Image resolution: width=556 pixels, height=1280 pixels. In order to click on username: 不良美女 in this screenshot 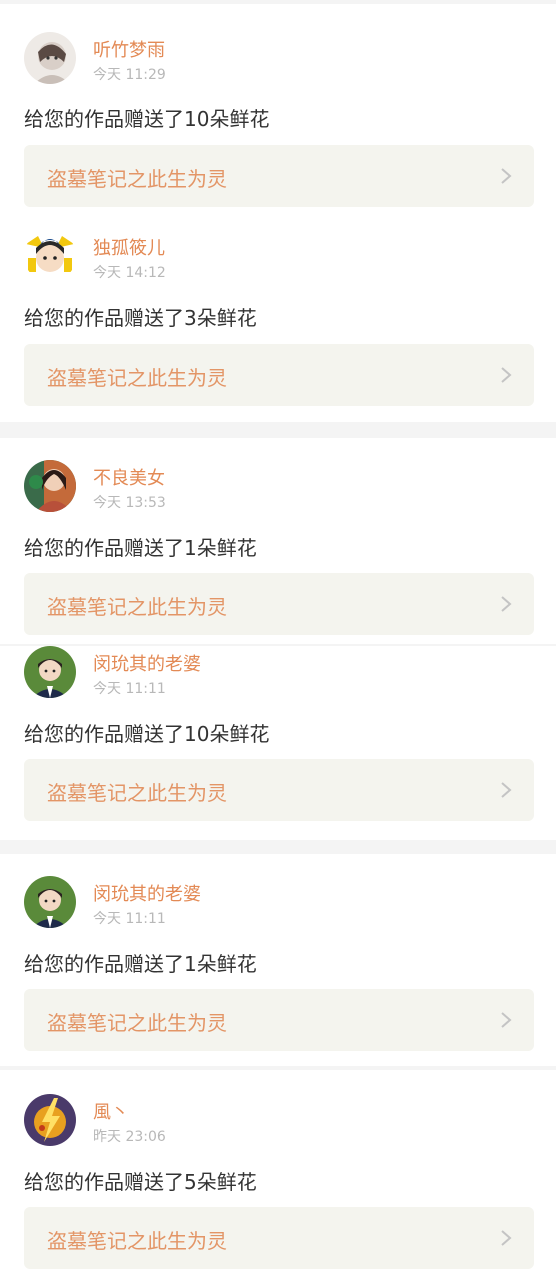, I will do `click(129, 477)`.